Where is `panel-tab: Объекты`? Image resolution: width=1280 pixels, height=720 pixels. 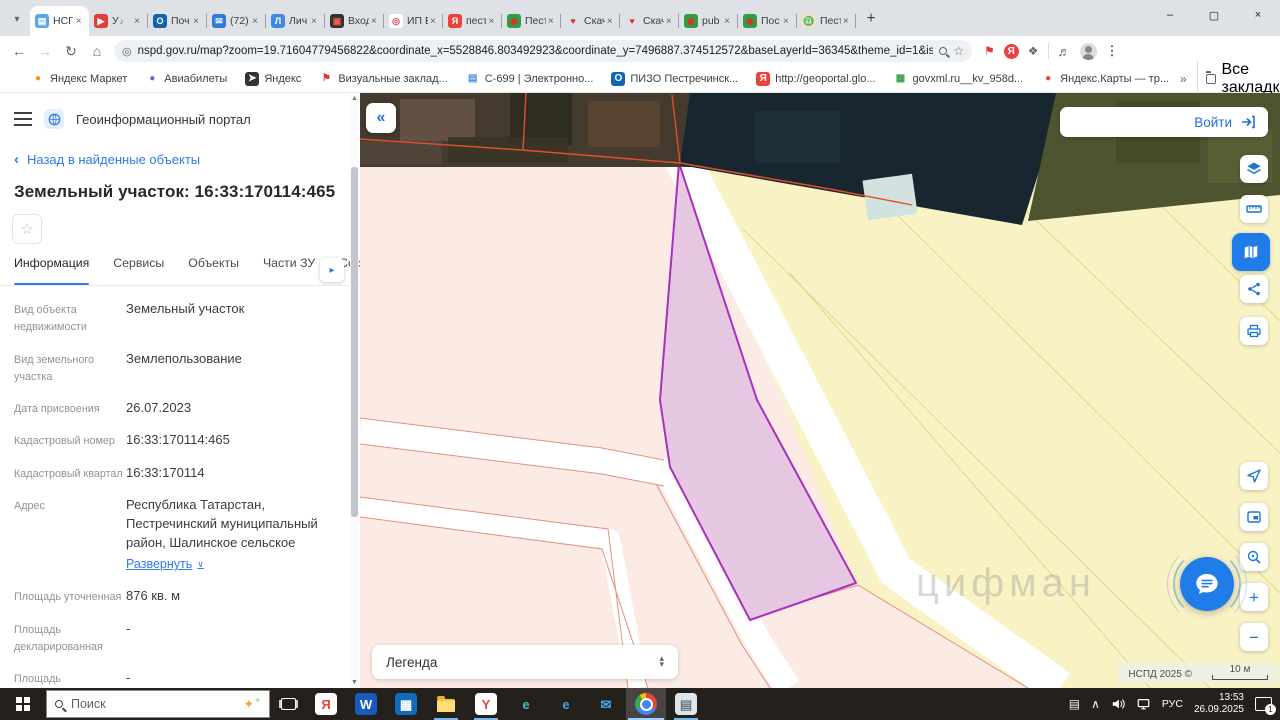
panel-tab: Объекты is located at coordinates (213, 270).